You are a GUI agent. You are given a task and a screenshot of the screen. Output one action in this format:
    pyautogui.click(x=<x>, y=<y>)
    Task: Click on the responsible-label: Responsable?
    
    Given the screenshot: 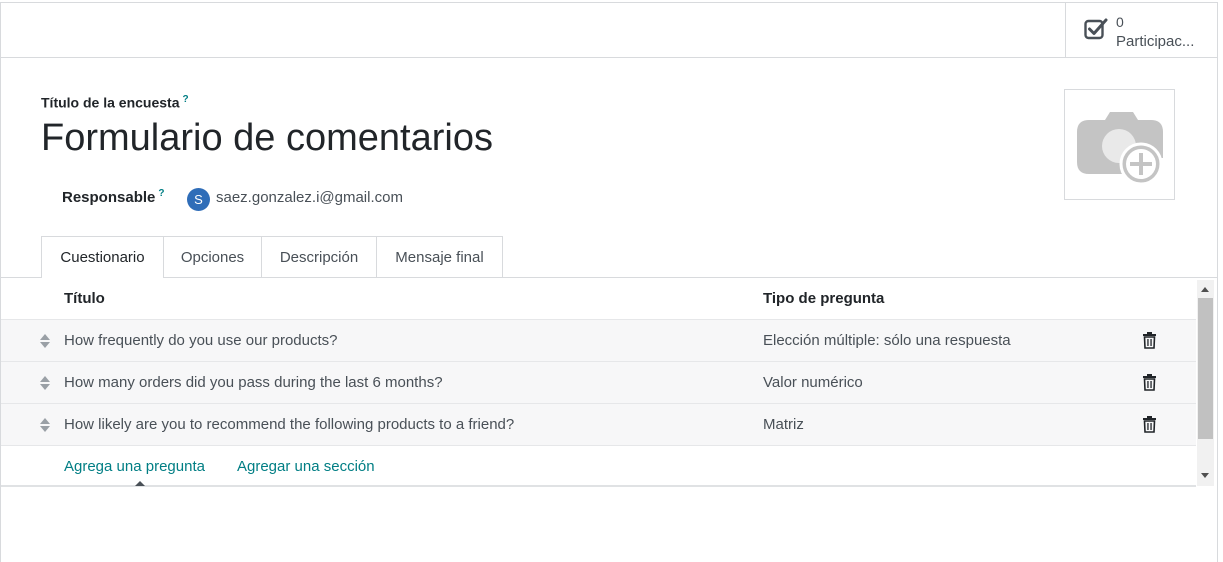 What is the action you would take?
    pyautogui.click(x=113, y=197)
    